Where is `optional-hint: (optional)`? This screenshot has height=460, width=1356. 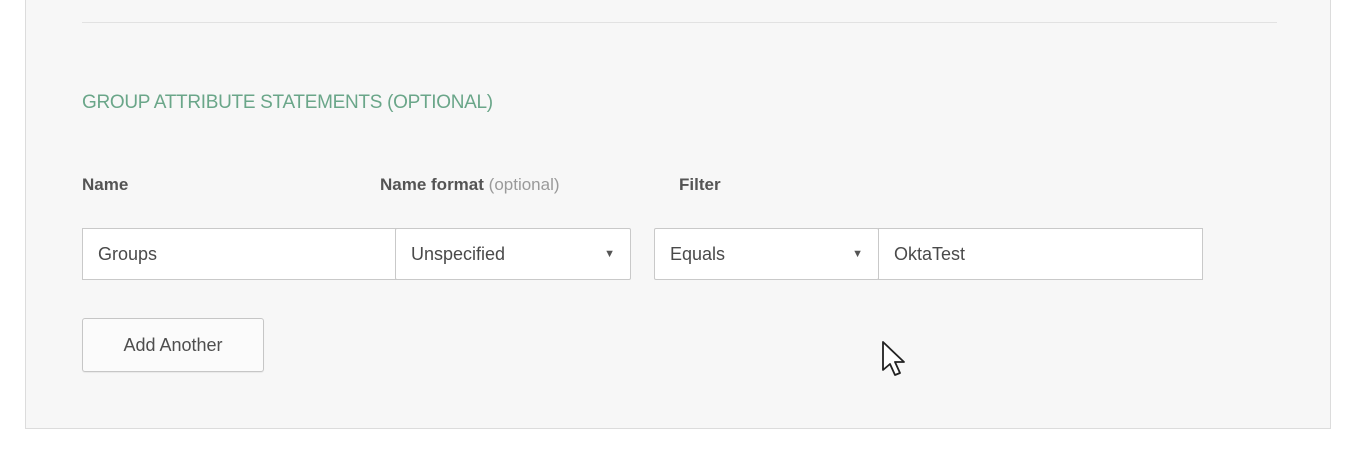 optional-hint: (optional) is located at coordinates (524, 184).